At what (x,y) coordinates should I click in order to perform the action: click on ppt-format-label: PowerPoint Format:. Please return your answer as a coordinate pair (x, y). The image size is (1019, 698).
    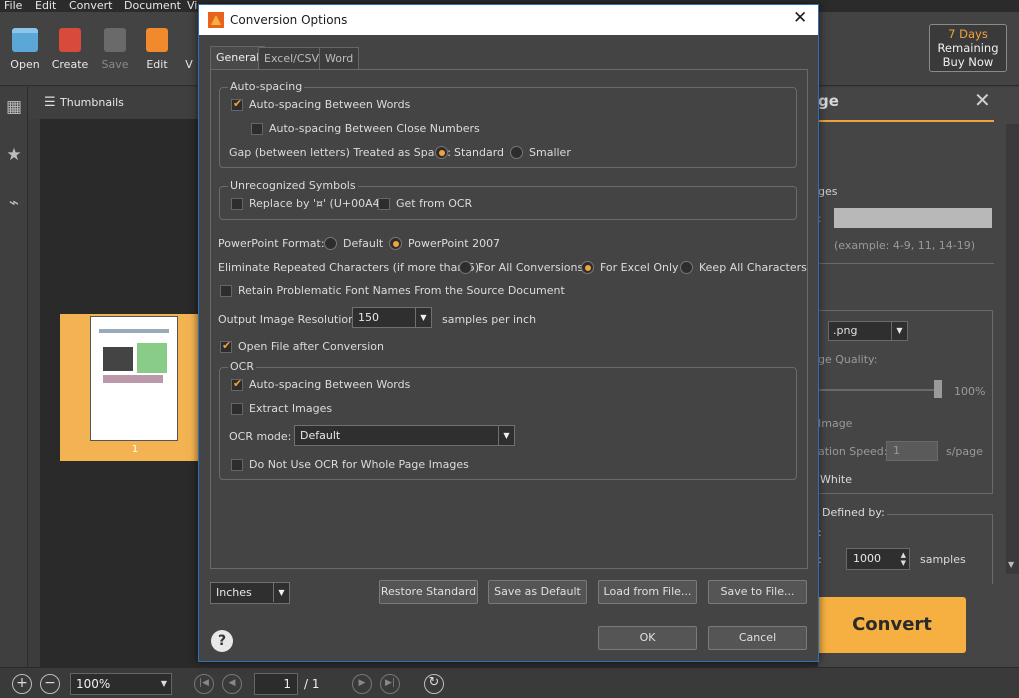
    Looking at the image, I should click on (271, 243).